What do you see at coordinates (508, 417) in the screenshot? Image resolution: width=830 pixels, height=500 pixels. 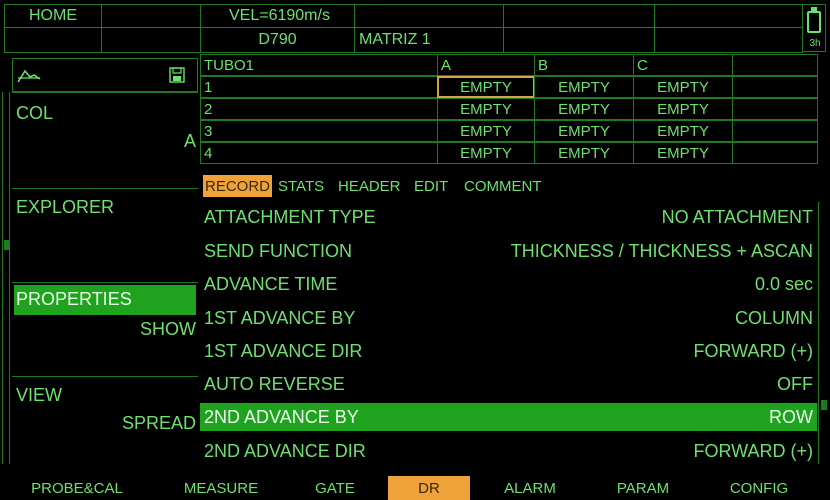 I see `property-row-2nd-advance-by: 2ND ADVANCE BY ROW` at bounding box center [508, 417].